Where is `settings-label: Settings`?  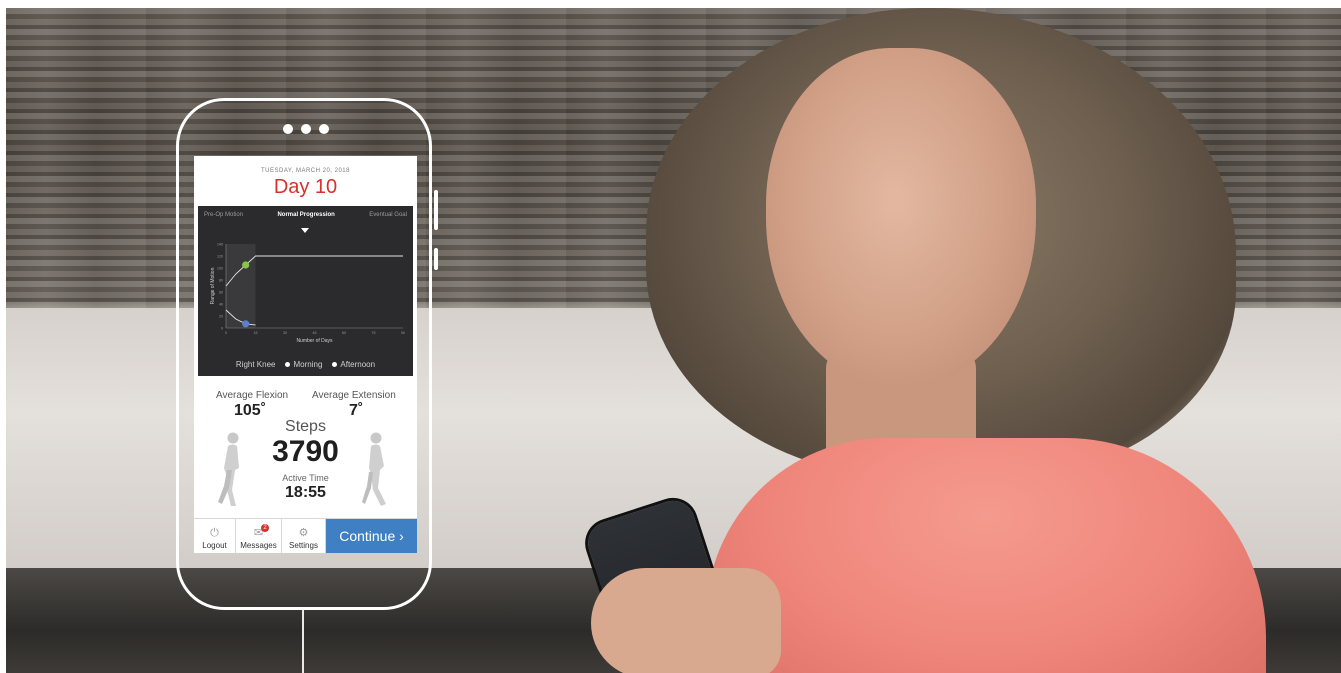 settings-label: Settings is located at coordinates (303, 545).